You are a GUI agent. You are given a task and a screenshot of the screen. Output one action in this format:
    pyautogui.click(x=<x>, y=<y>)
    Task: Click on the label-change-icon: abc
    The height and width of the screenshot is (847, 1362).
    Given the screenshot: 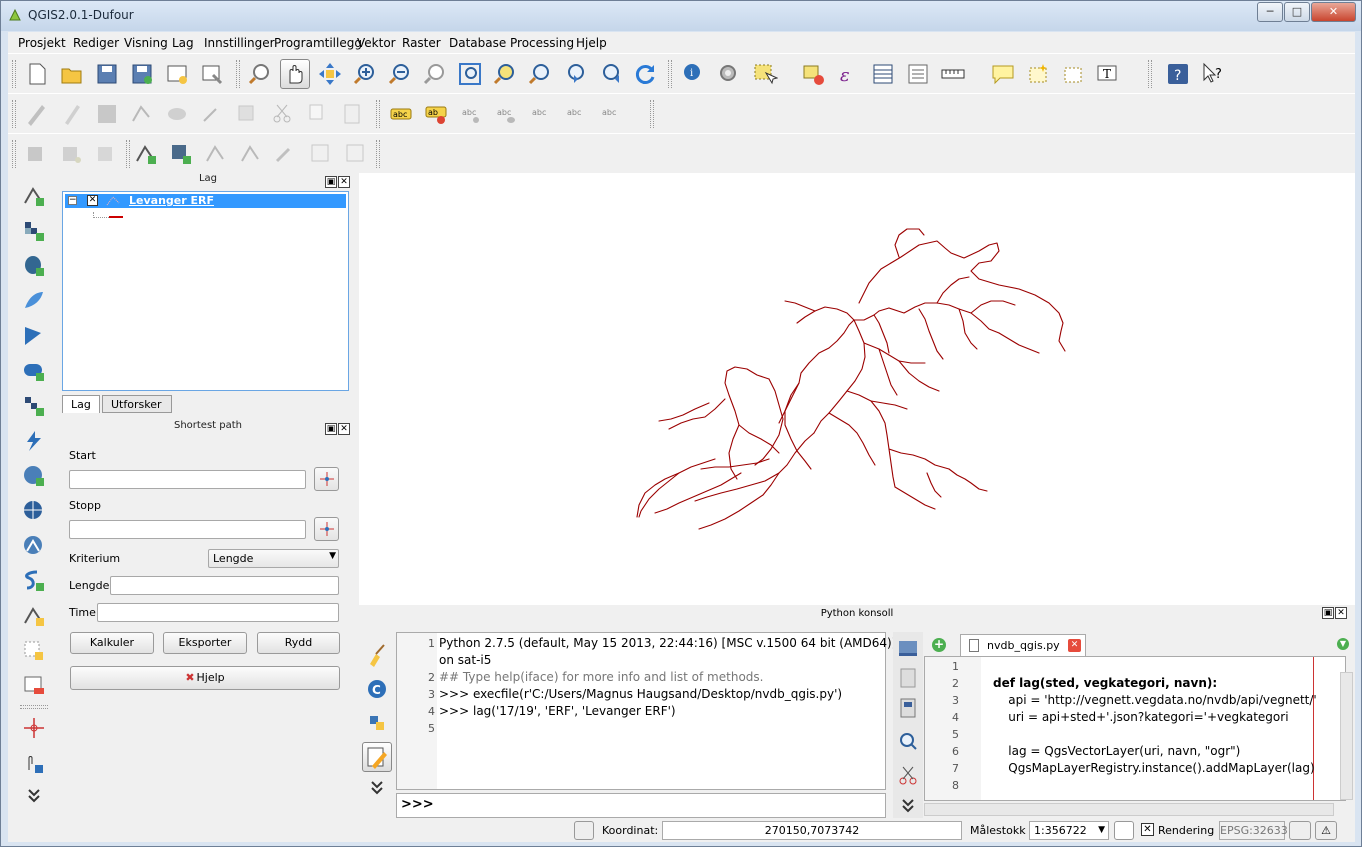 What is the action you would take?
    pyautogui.click(x=611, y=114)
    